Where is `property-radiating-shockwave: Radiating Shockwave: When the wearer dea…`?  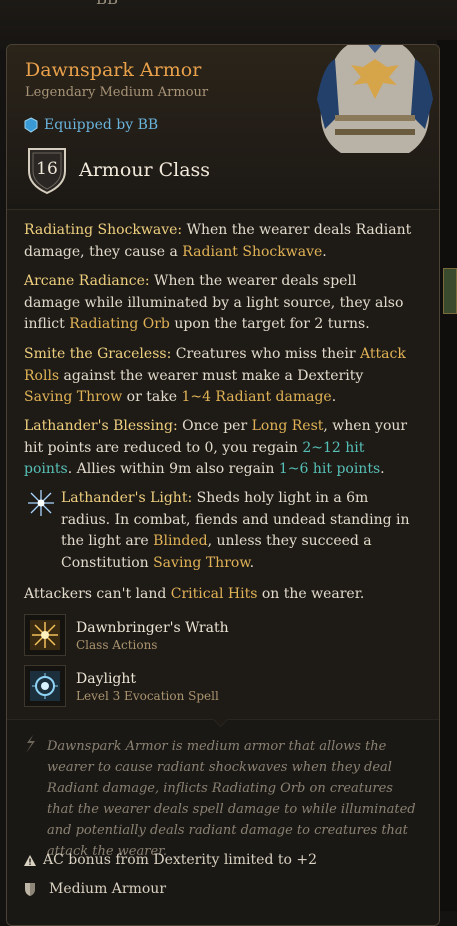 property-radiating-shockwave: Radiating Shockwave: When the wearer dea… is located at coordinates (220, 241).